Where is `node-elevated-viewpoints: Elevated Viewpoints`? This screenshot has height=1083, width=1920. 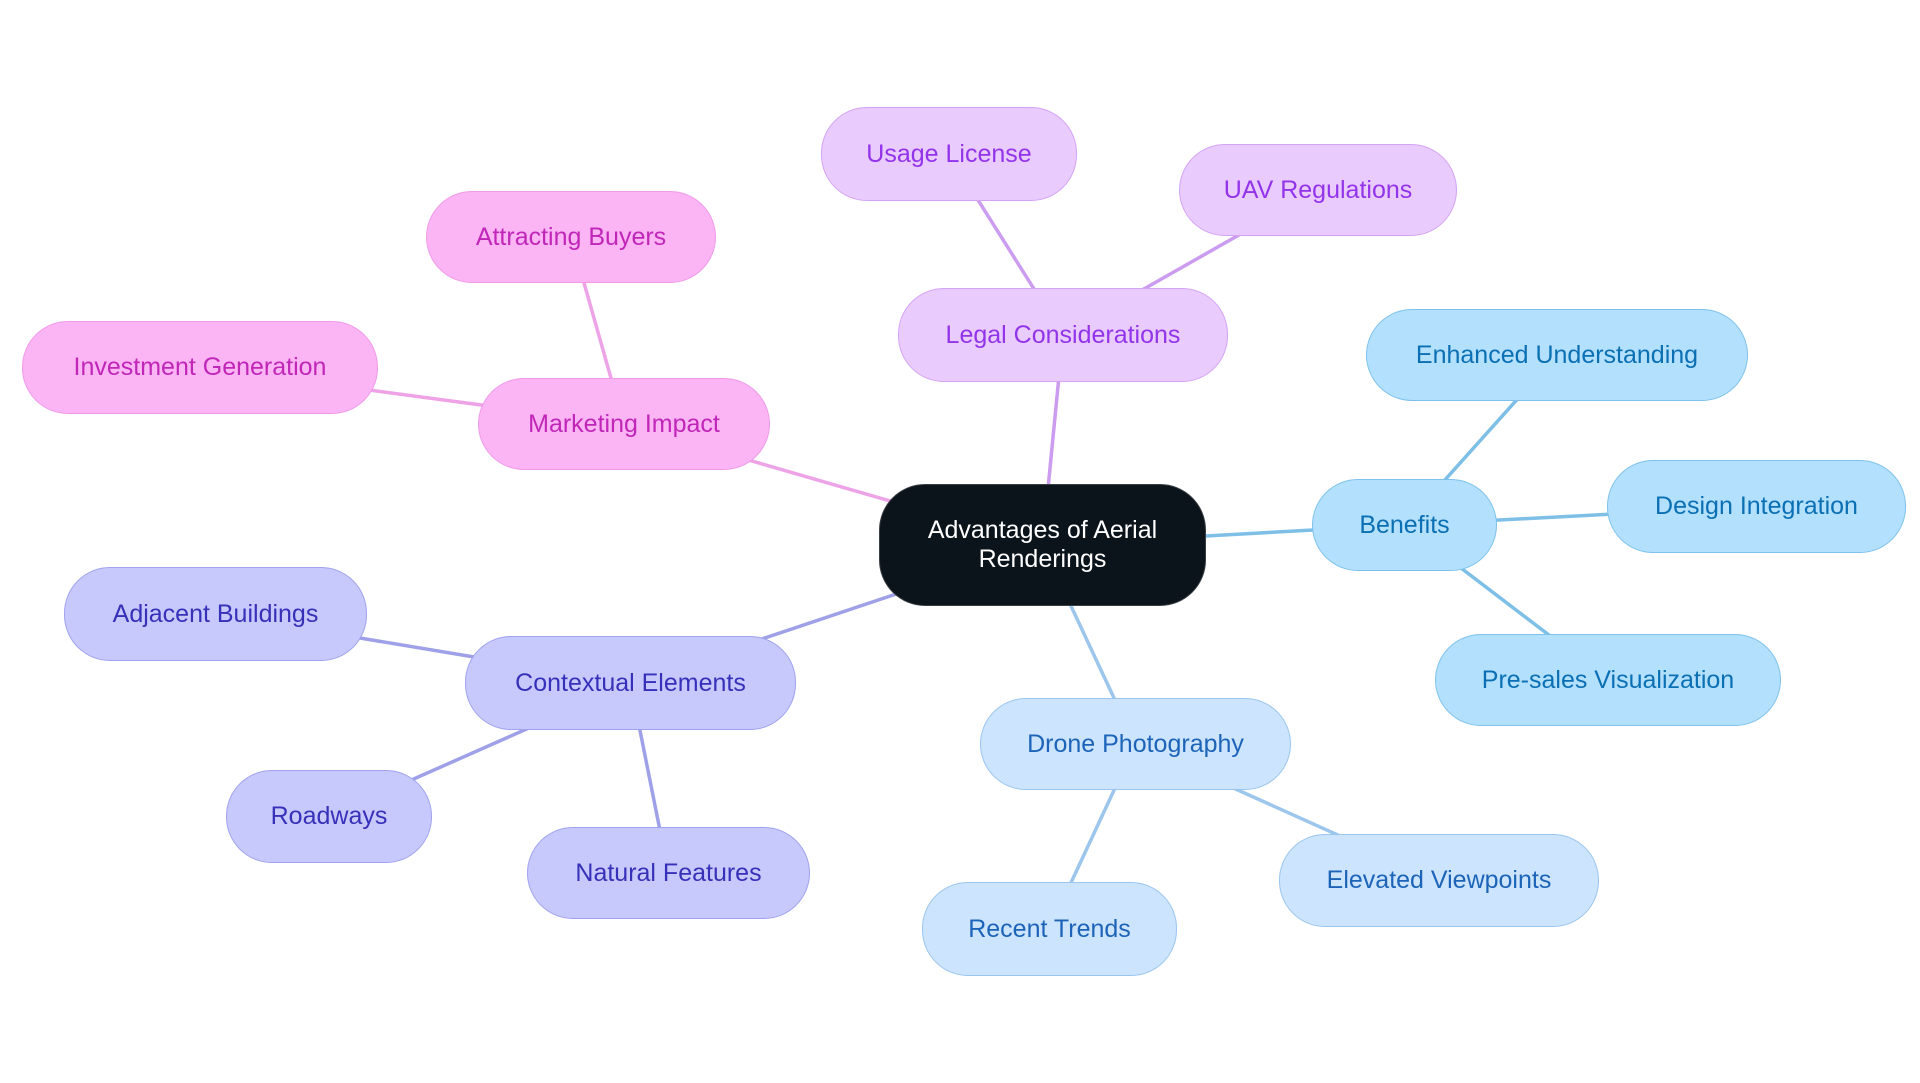 node-elevated-viewpoints: Elevated Viewpoints is located at coordinates (1439, 880).